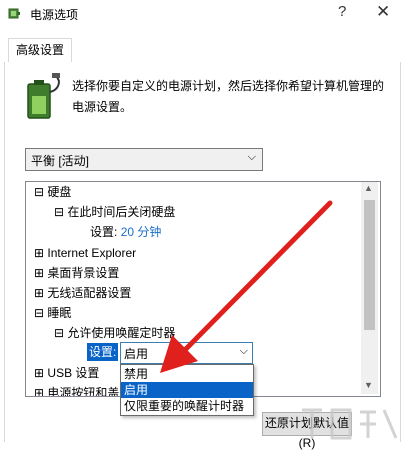 This screenshot has height=453, width=404. I want to click on tab-advanced-settings: 高级设置, so click(40, 50).